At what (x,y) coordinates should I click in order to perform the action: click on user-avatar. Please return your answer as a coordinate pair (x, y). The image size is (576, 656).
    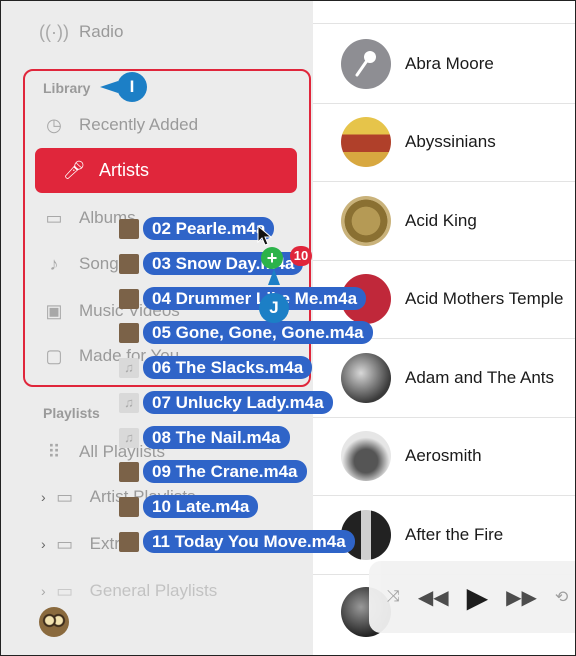
    Looking at the image, I should click on (54, 622).